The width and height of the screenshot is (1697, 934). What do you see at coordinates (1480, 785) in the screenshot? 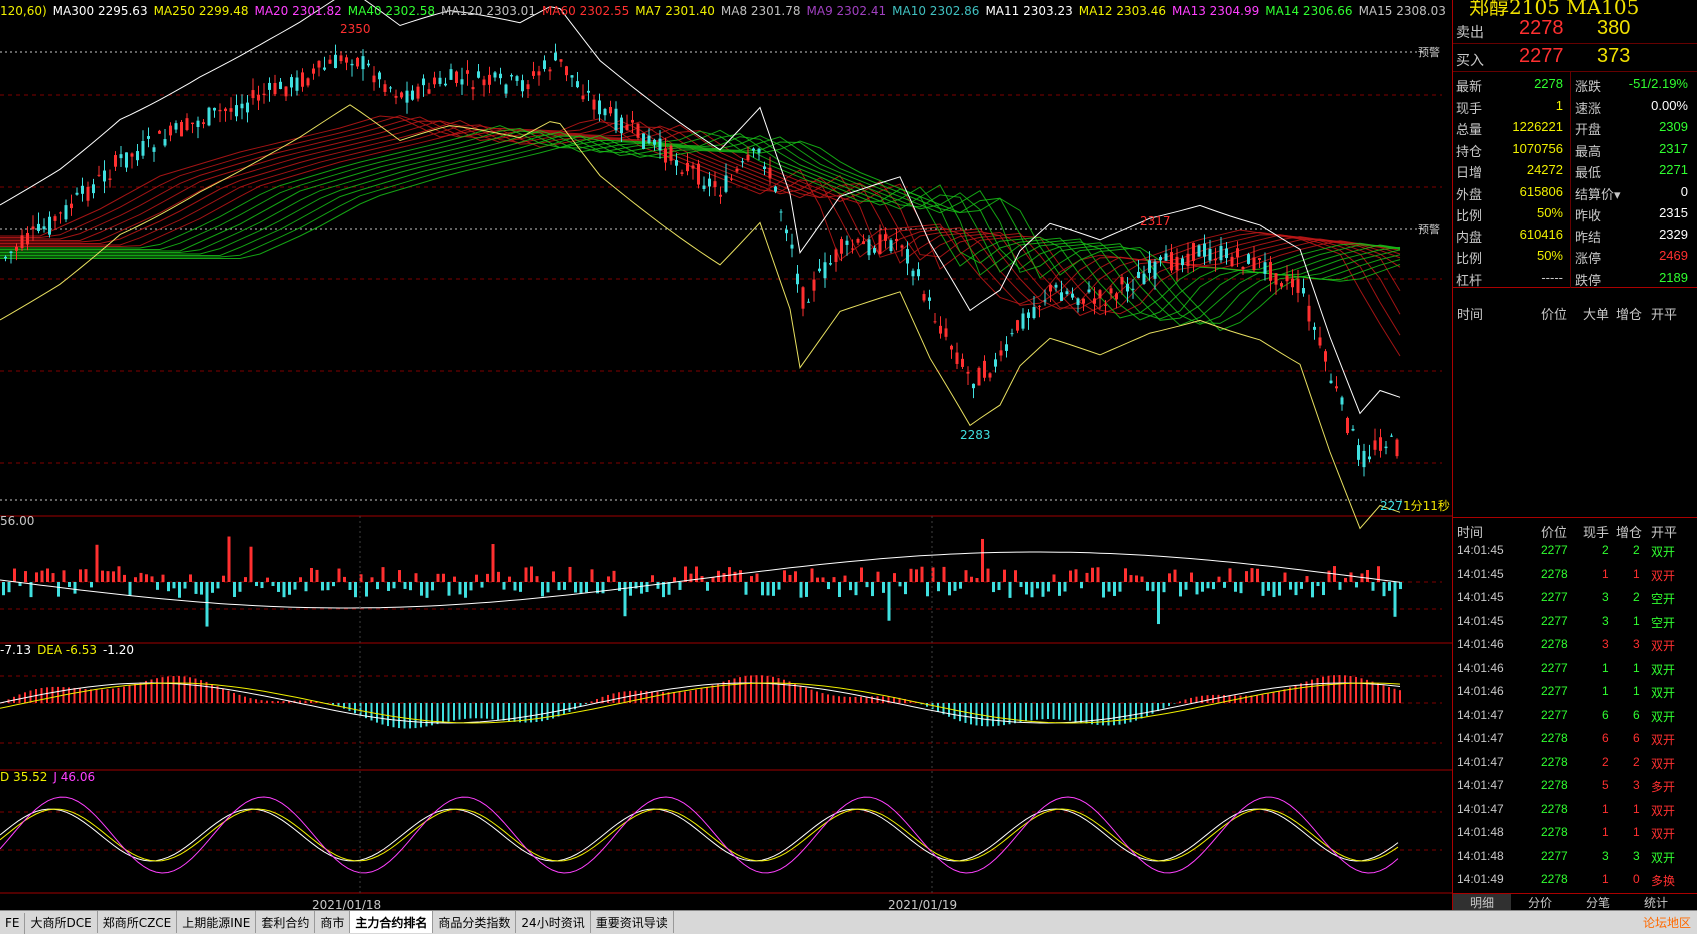
I see `trade-time: 14:01:47` at bounding box center [1480, 785].